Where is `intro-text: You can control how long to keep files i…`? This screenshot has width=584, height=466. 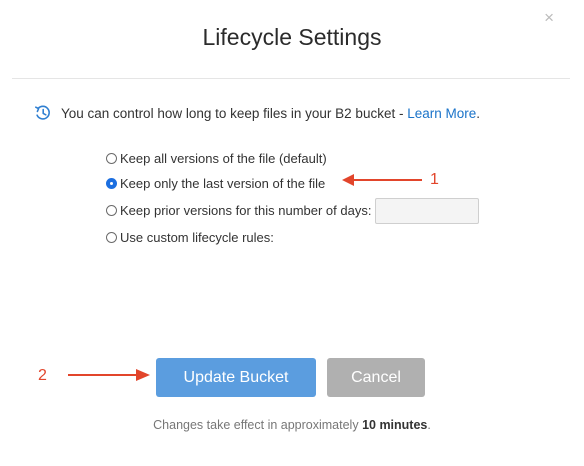
intro-text: You can control how long to keep files i… is located at coordinates (257, 113).